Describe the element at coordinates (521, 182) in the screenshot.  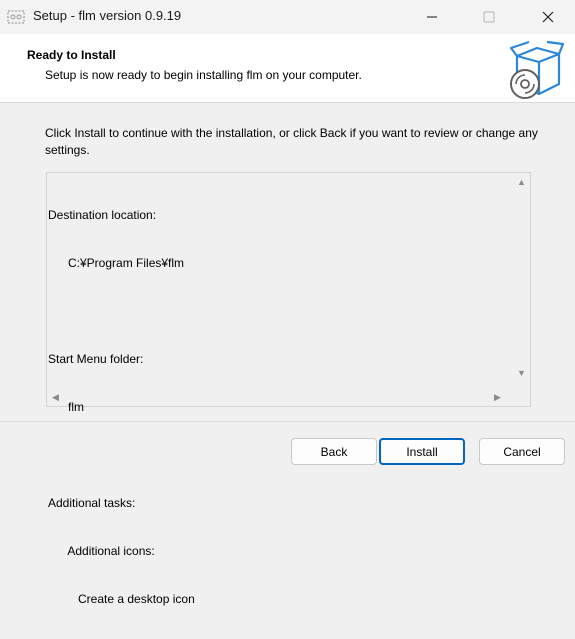
I see `scroll-up-arrow-icon: ▲` at that location.